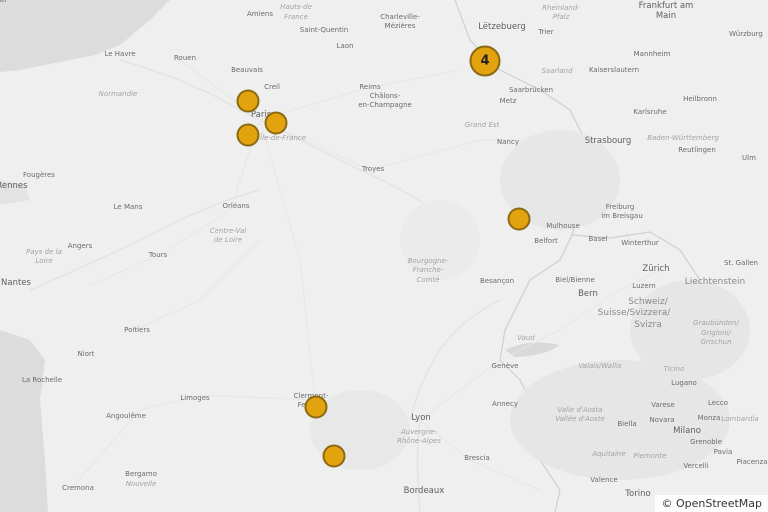 The image size is (768, 512). Describe the element at coordinates (696, 466) in the screenshot. I see `map-label: Vercelli` at that location.